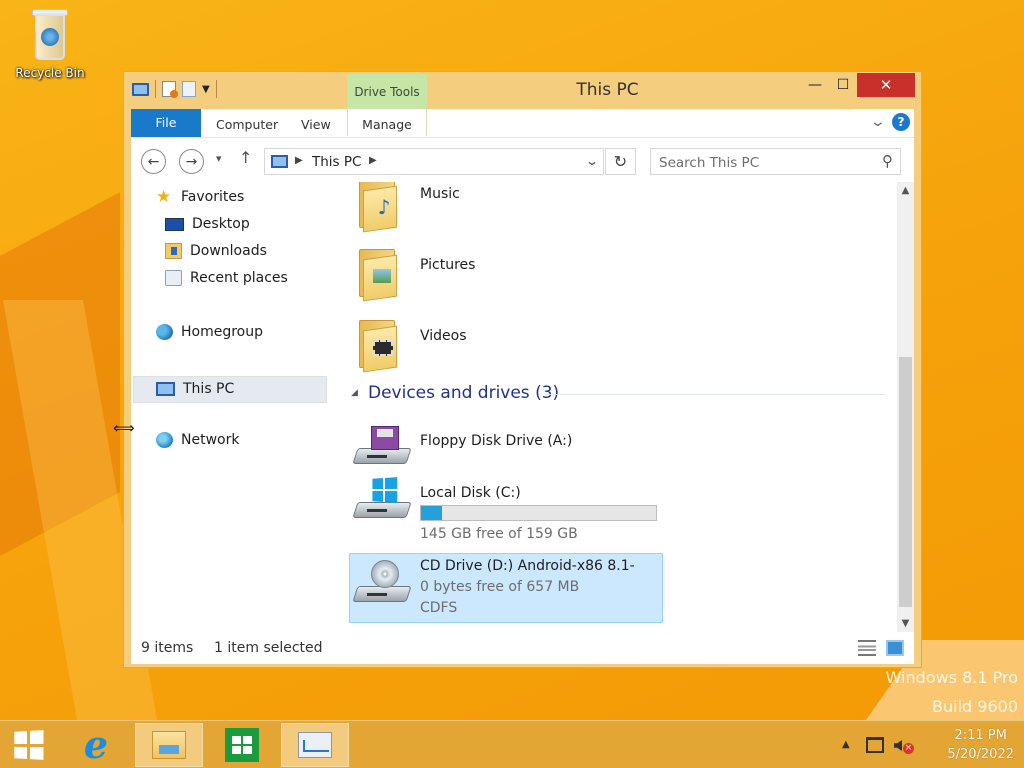  Describe the element at coordinates (167, 648) in the screenshot. I see `status-item-count: 9 items` at that location.